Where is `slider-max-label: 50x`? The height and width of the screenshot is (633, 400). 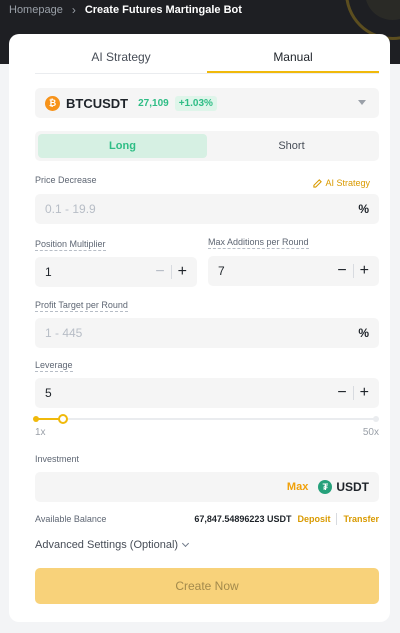 slider-max-label: 50x is located at coordinates (370, 432).